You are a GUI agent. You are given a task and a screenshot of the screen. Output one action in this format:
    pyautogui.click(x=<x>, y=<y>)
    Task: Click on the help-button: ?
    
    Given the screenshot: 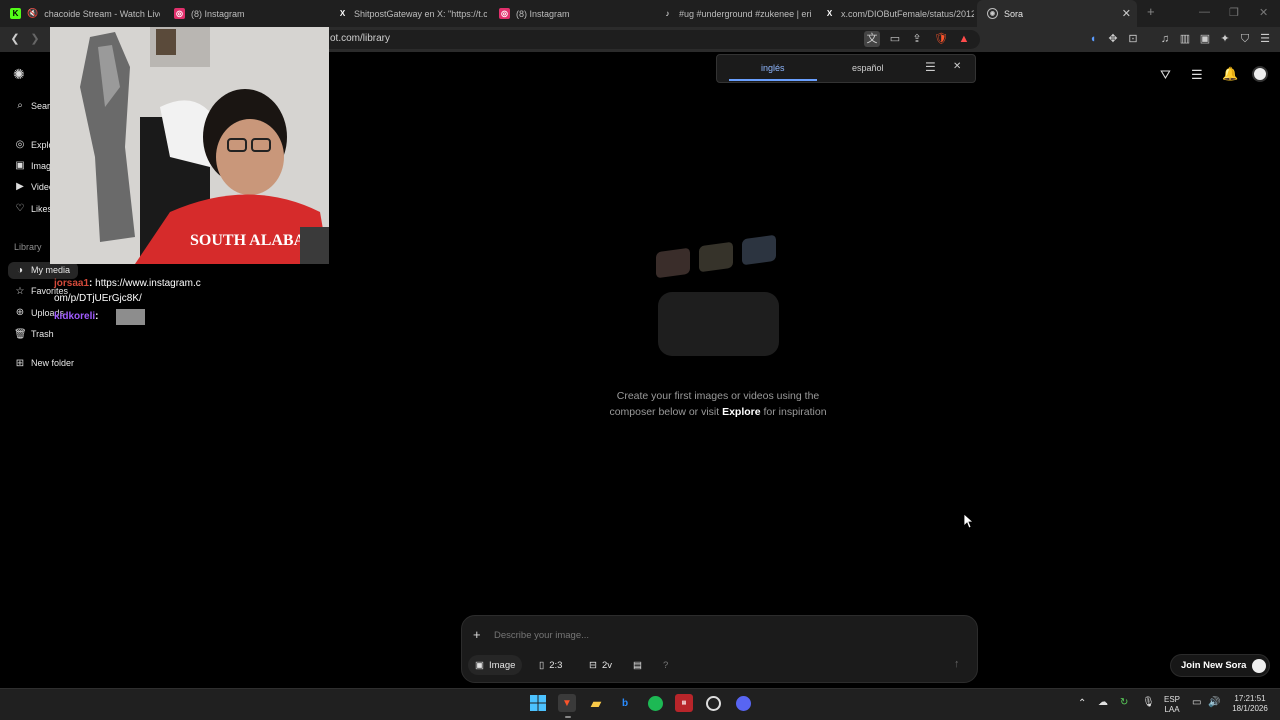 What is the action you would take?
    pyautogui.click(x=665, y=665)
    